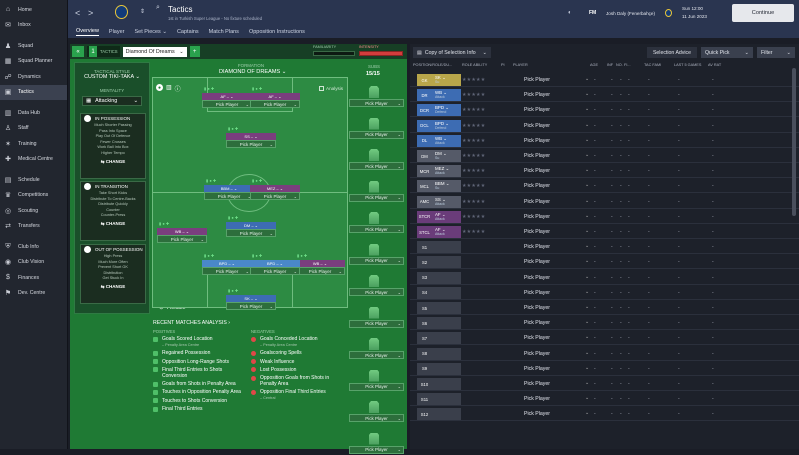 Image resolution: width=799 pixels, height=455 pixels. Describe the element at coordinates (604, 187) in the screenshot. I see `table-row: MCL BBM ⌄ Su ★★★★★ Pick Player ⌄ - - - - - - -` at that location.